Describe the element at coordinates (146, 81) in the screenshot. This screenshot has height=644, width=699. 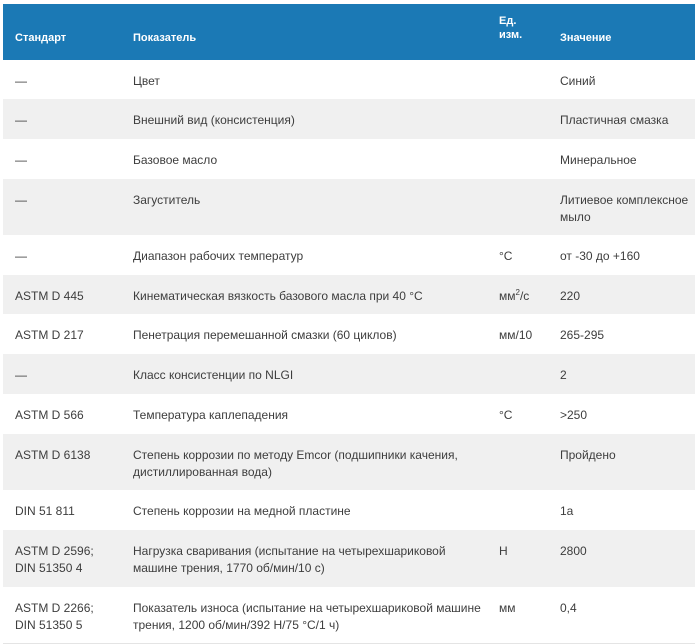
I see `cell-indicator: Цвет` at that location.